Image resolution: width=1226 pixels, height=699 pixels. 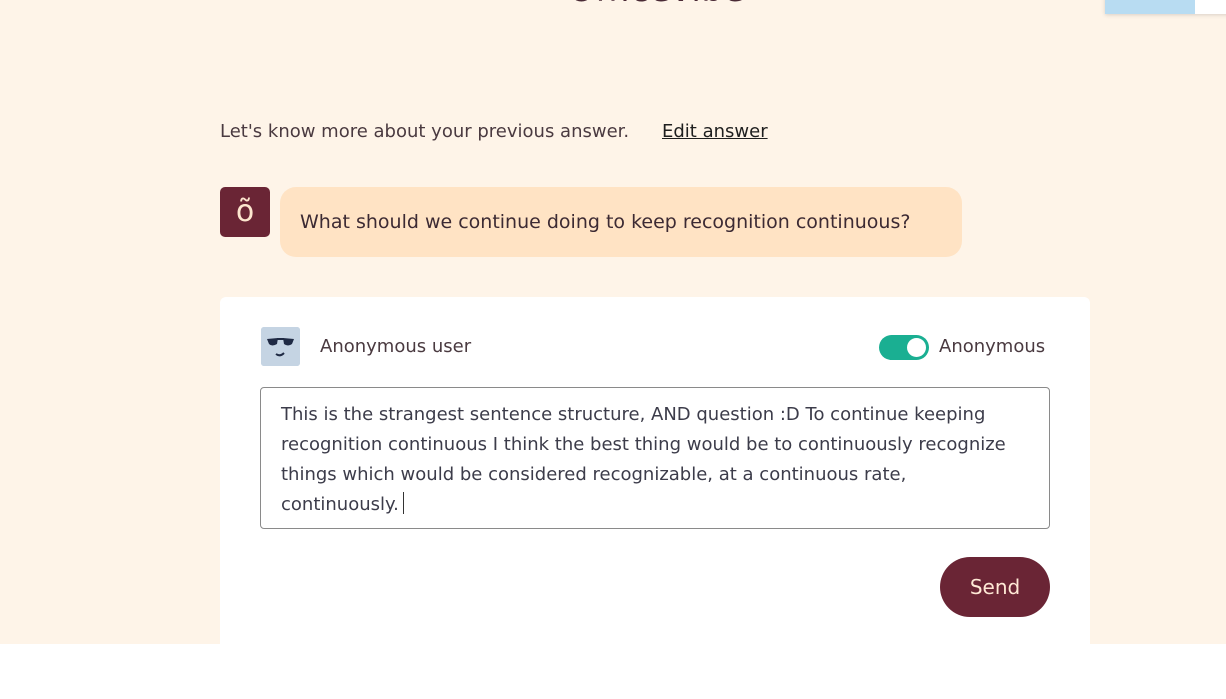 I want to click on send-button: Send, so click(x=995, y=587).